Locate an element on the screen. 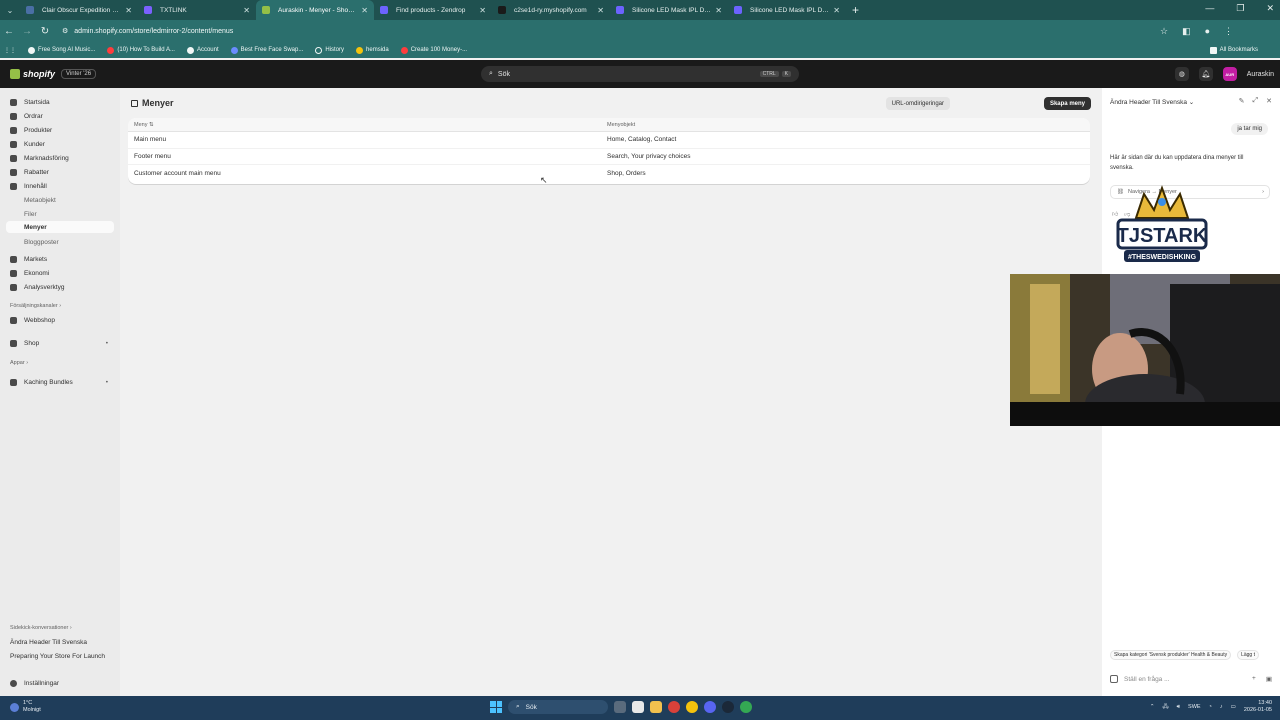 The height and width of the screenshot is (720, 1280). wifi-icon: ◔ is located at coordinates (1210, 707).